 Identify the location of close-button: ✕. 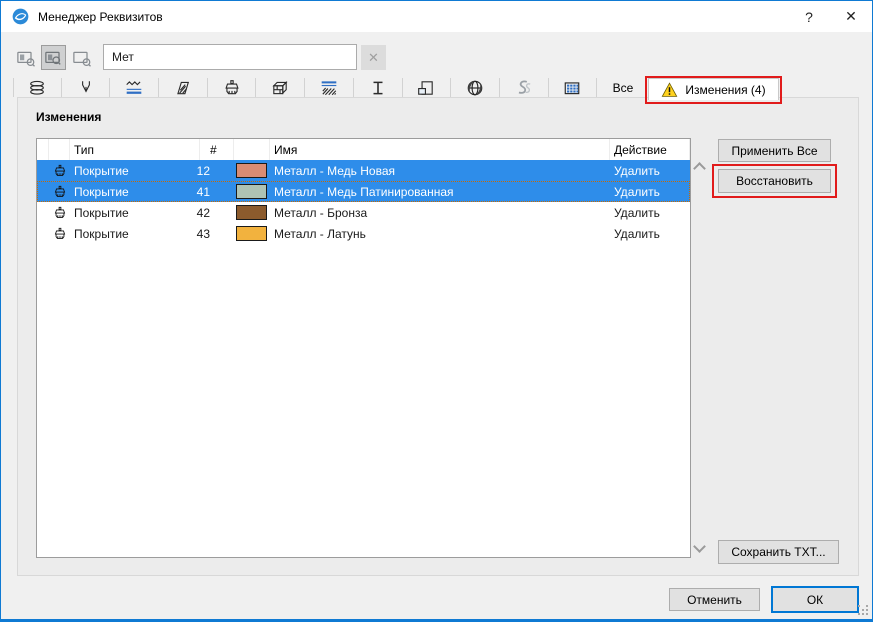
(851, 16).